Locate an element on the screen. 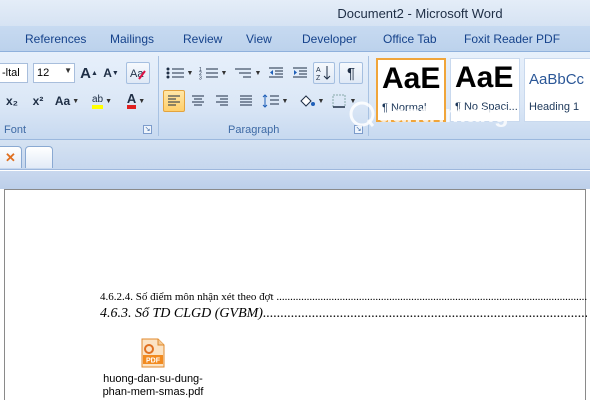  style-sample: AaBbCc is located at coordinates (557, 79).